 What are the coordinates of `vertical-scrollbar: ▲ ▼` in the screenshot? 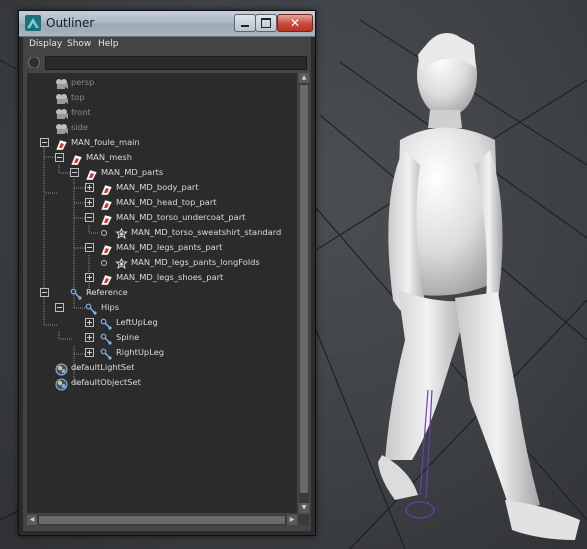 It's located at (304, 293).